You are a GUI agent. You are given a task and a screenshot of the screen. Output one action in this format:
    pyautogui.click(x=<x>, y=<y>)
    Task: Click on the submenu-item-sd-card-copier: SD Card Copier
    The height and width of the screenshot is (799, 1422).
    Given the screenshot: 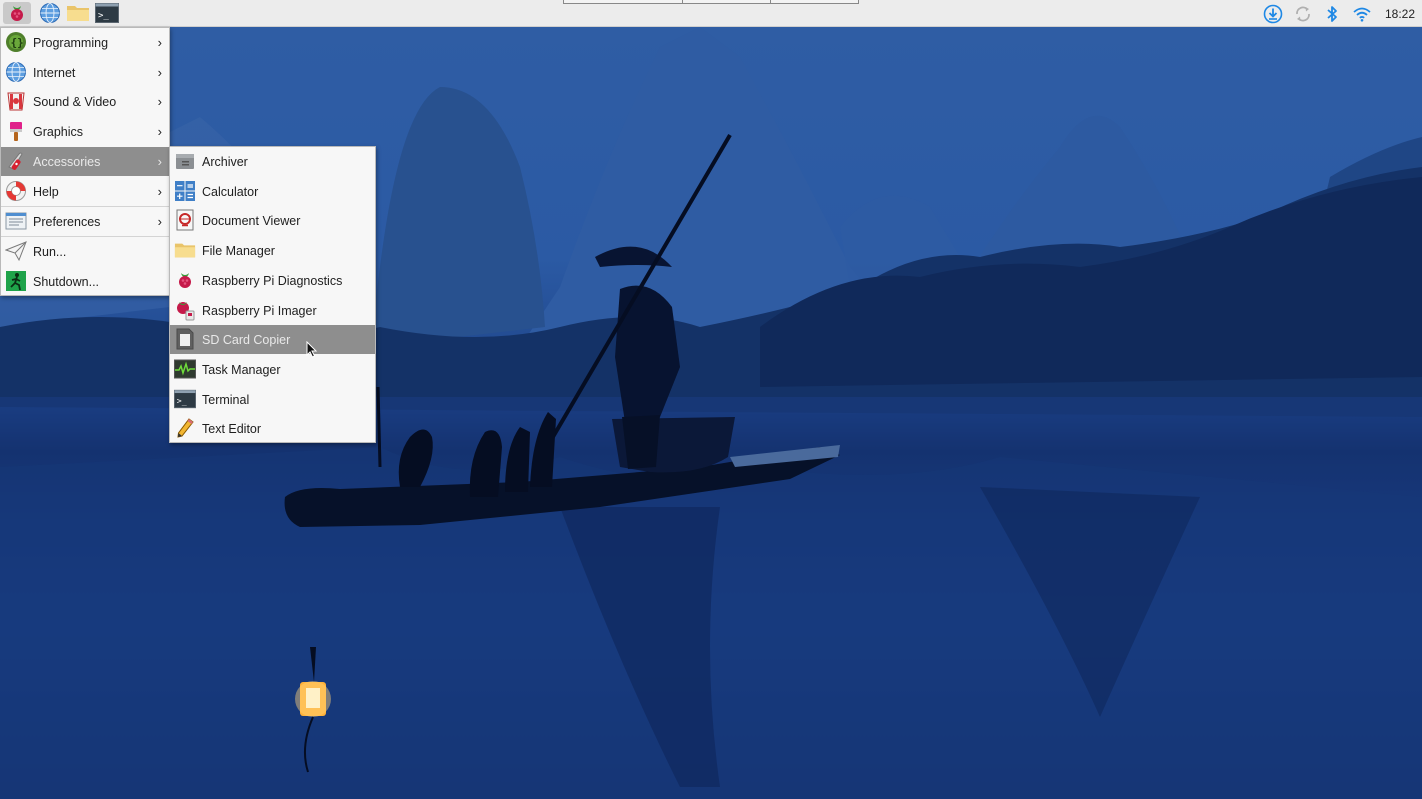 What is the action you would take?
    pyautogui.click(x=272, y=339)
    